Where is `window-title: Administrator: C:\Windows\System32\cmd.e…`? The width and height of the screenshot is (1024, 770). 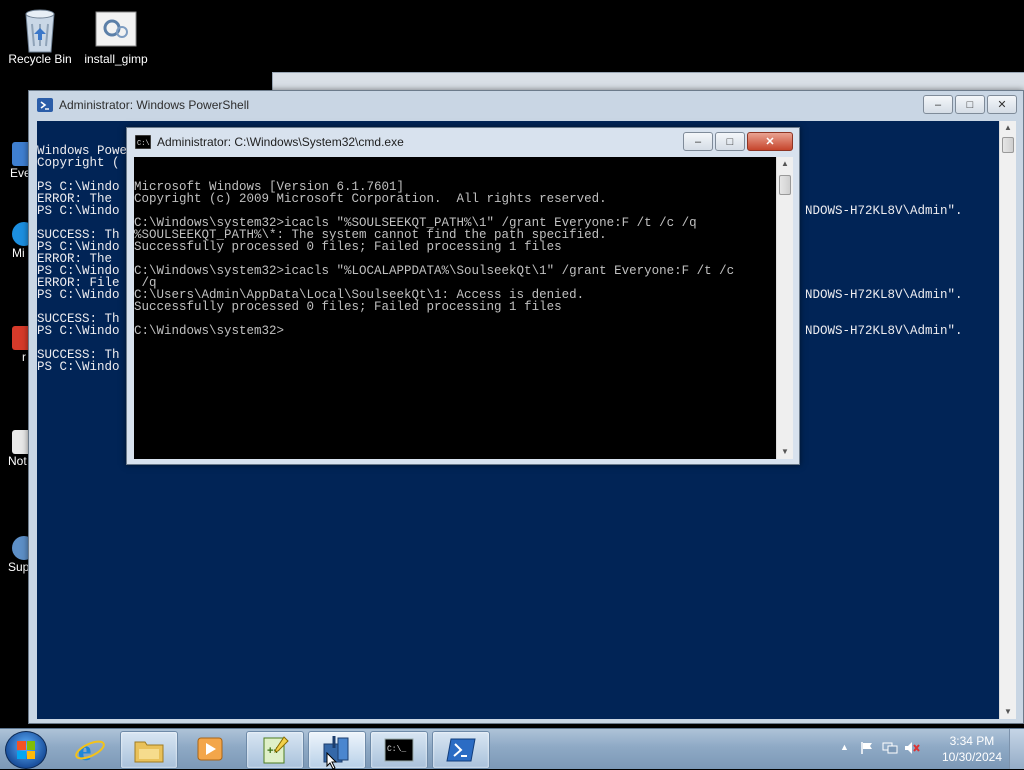 window-title: Administrator: C:\Windows\System32\cmd.e… is located at coordinates (280, 142).